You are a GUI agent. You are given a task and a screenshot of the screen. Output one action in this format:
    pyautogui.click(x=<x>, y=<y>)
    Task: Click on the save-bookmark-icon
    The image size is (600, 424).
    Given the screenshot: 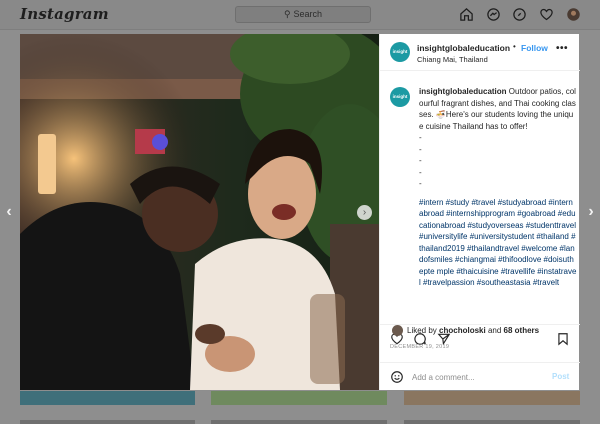 What is the action you would take?
    pyautogui.click(x=563, y=339)
    